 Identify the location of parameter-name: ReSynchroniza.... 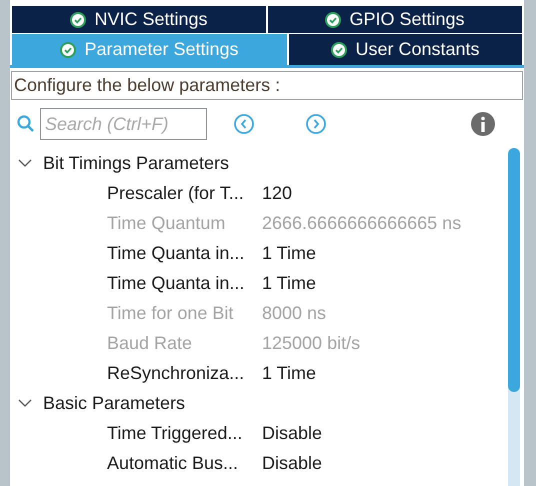
(176, 373).